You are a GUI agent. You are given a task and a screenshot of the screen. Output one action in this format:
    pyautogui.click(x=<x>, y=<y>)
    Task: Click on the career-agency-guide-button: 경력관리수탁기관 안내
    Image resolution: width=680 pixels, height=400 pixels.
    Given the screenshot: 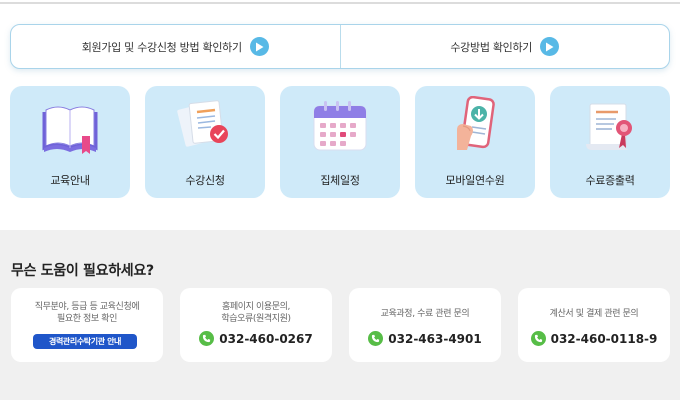 What is the action you would take?
    pyautogui.click(x=85, y=341)
    